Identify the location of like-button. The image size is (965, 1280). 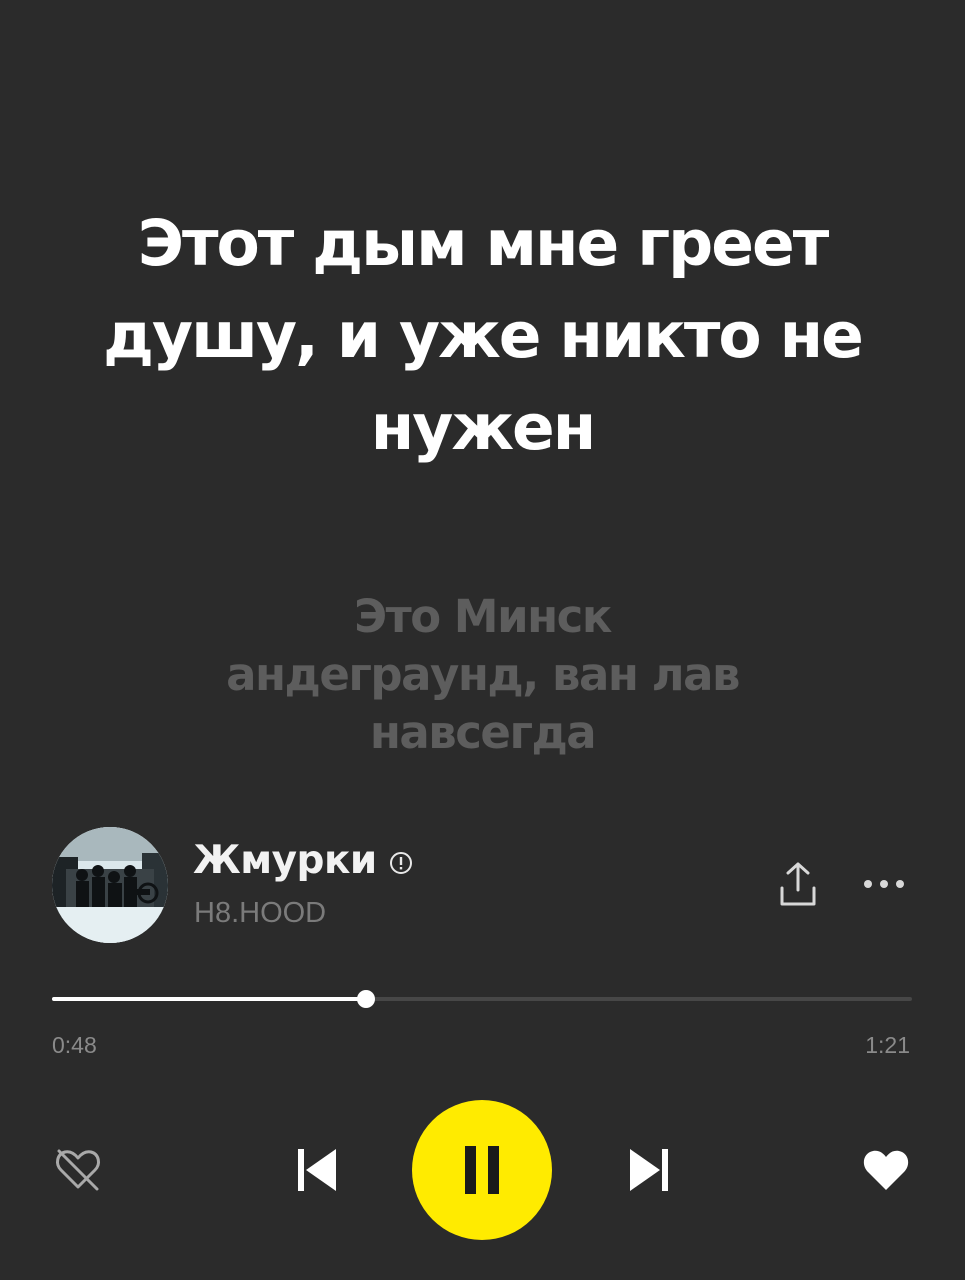
(886, 1170).